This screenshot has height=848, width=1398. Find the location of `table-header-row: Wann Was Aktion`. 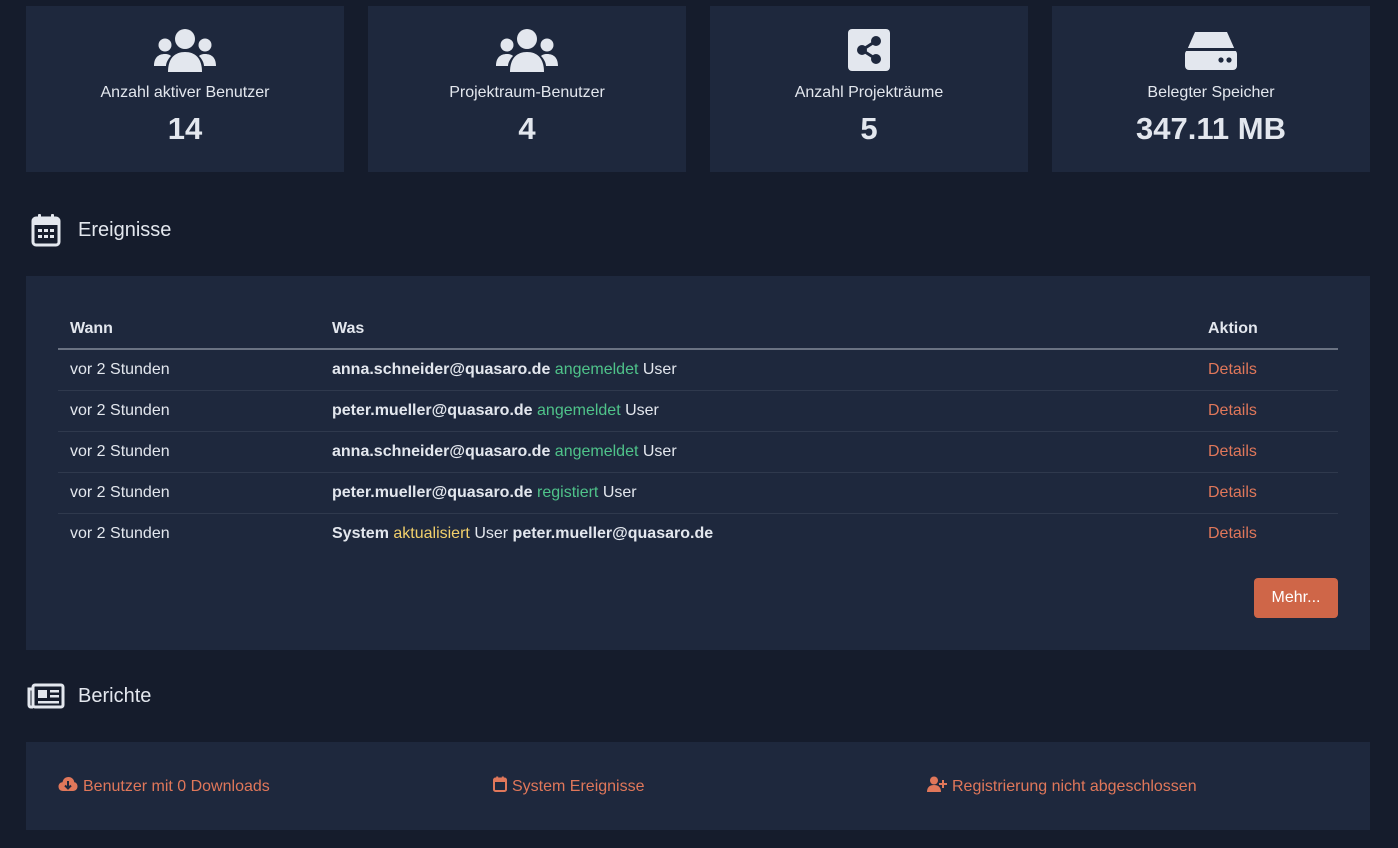

table-header-row: Wann Was Aktion is located at coordinates (698, 330).